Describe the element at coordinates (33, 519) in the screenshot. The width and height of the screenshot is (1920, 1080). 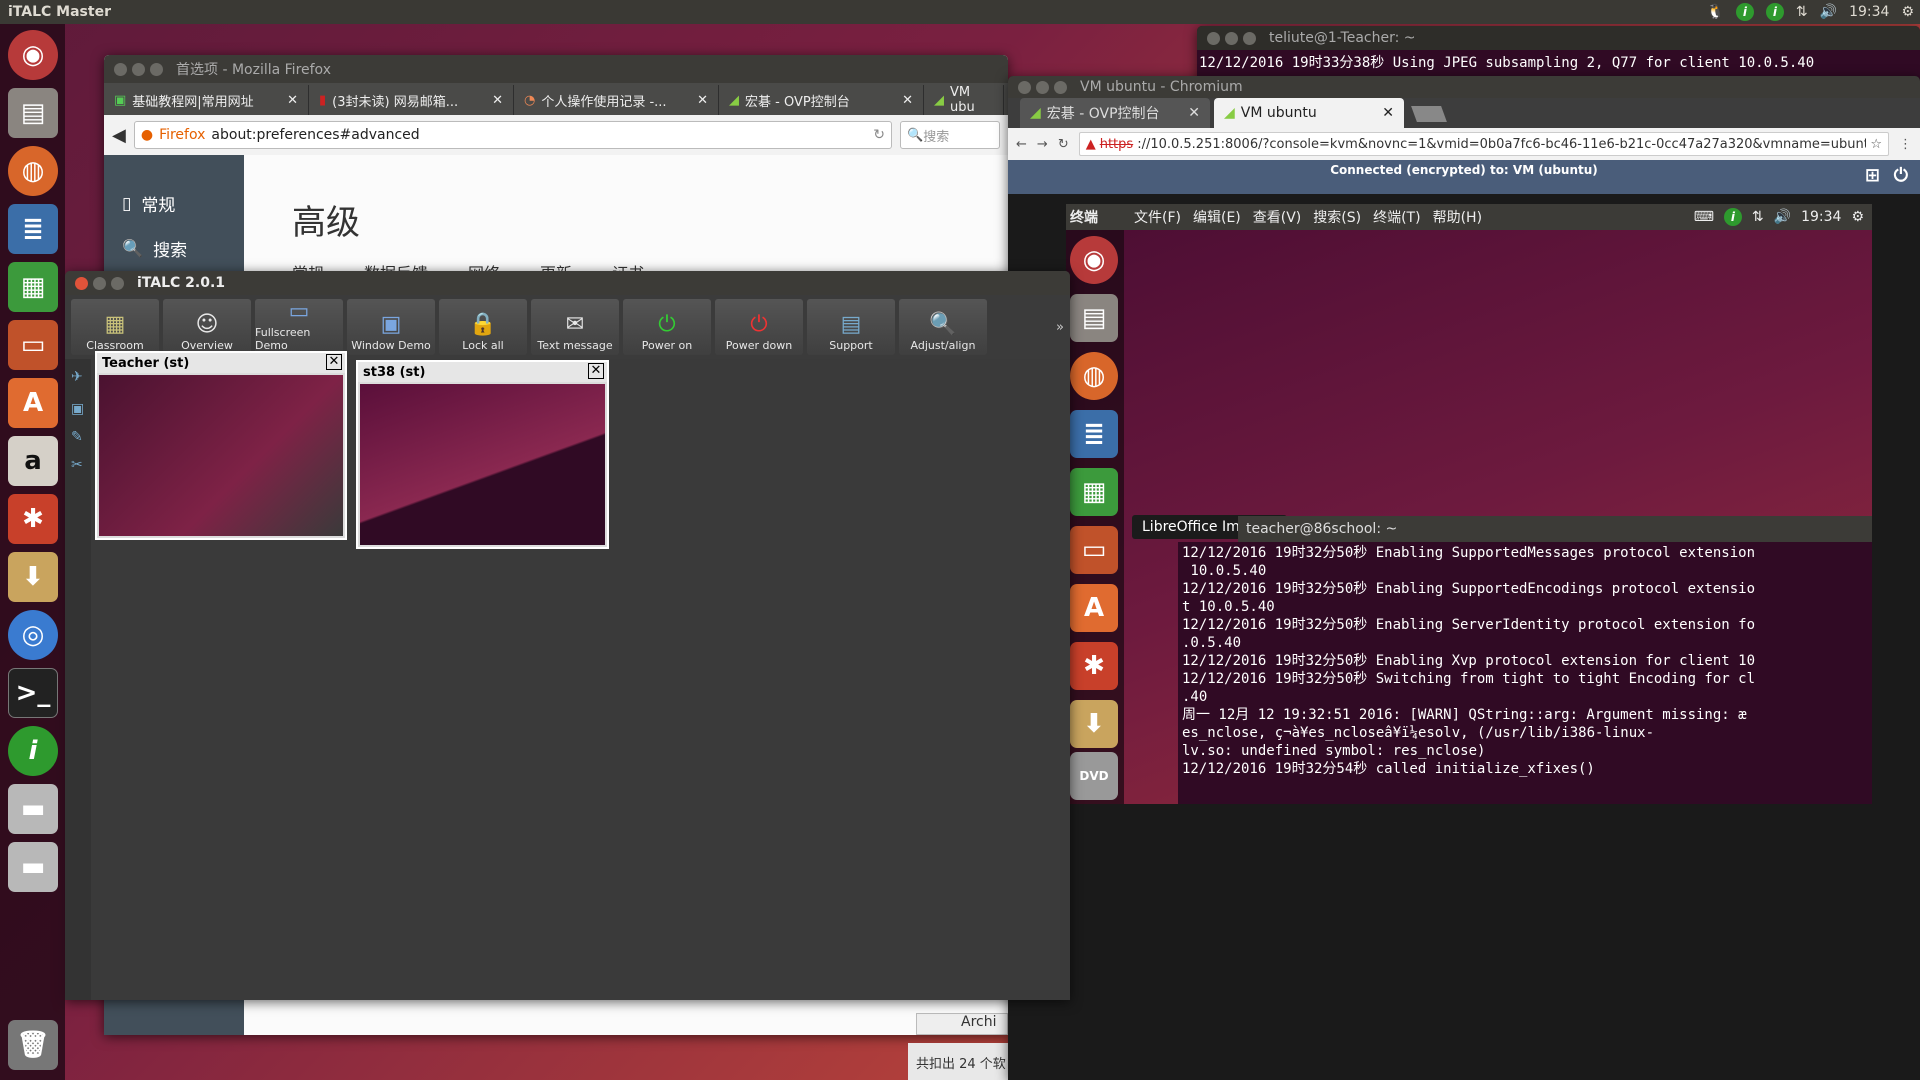
I see `settings-icon: ✱` at that location.